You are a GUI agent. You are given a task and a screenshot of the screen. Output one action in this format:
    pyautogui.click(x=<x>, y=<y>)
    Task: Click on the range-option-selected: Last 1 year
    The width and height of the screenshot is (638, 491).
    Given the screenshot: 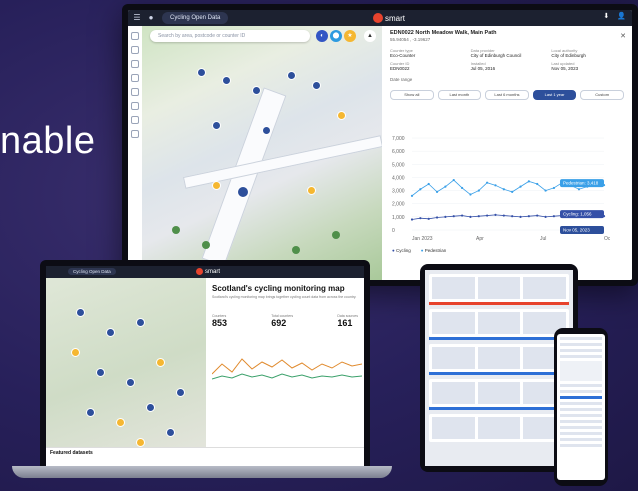 What is the action you would take?
    pyautogui.click(x=554, y=95)
    